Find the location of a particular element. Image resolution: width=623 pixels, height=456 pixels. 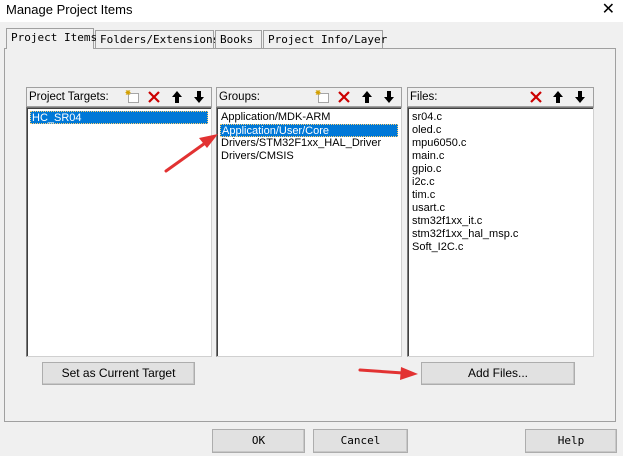

groups-header: Groups: is located at coordinates (309, 97).